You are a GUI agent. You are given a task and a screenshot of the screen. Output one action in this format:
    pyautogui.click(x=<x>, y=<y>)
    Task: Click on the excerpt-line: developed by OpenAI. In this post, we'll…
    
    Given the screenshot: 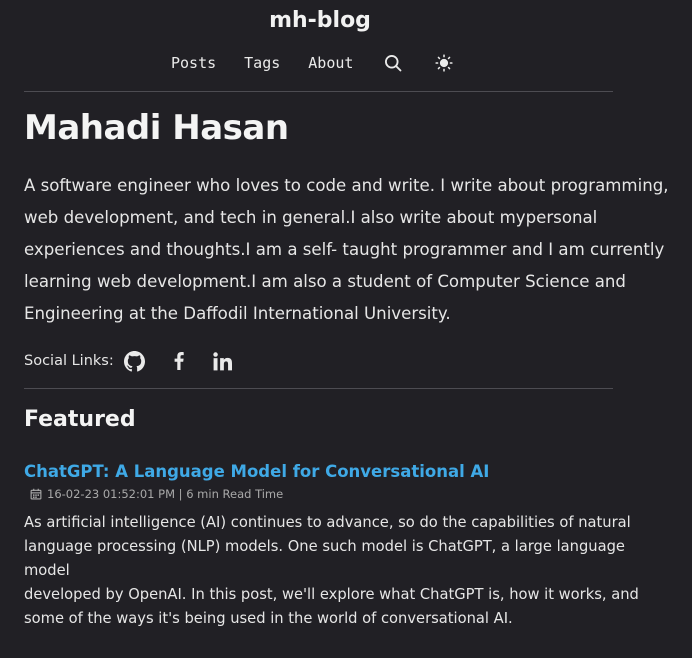 What is the action you would take?
    pyautogui.click(x=331, y=594)
    